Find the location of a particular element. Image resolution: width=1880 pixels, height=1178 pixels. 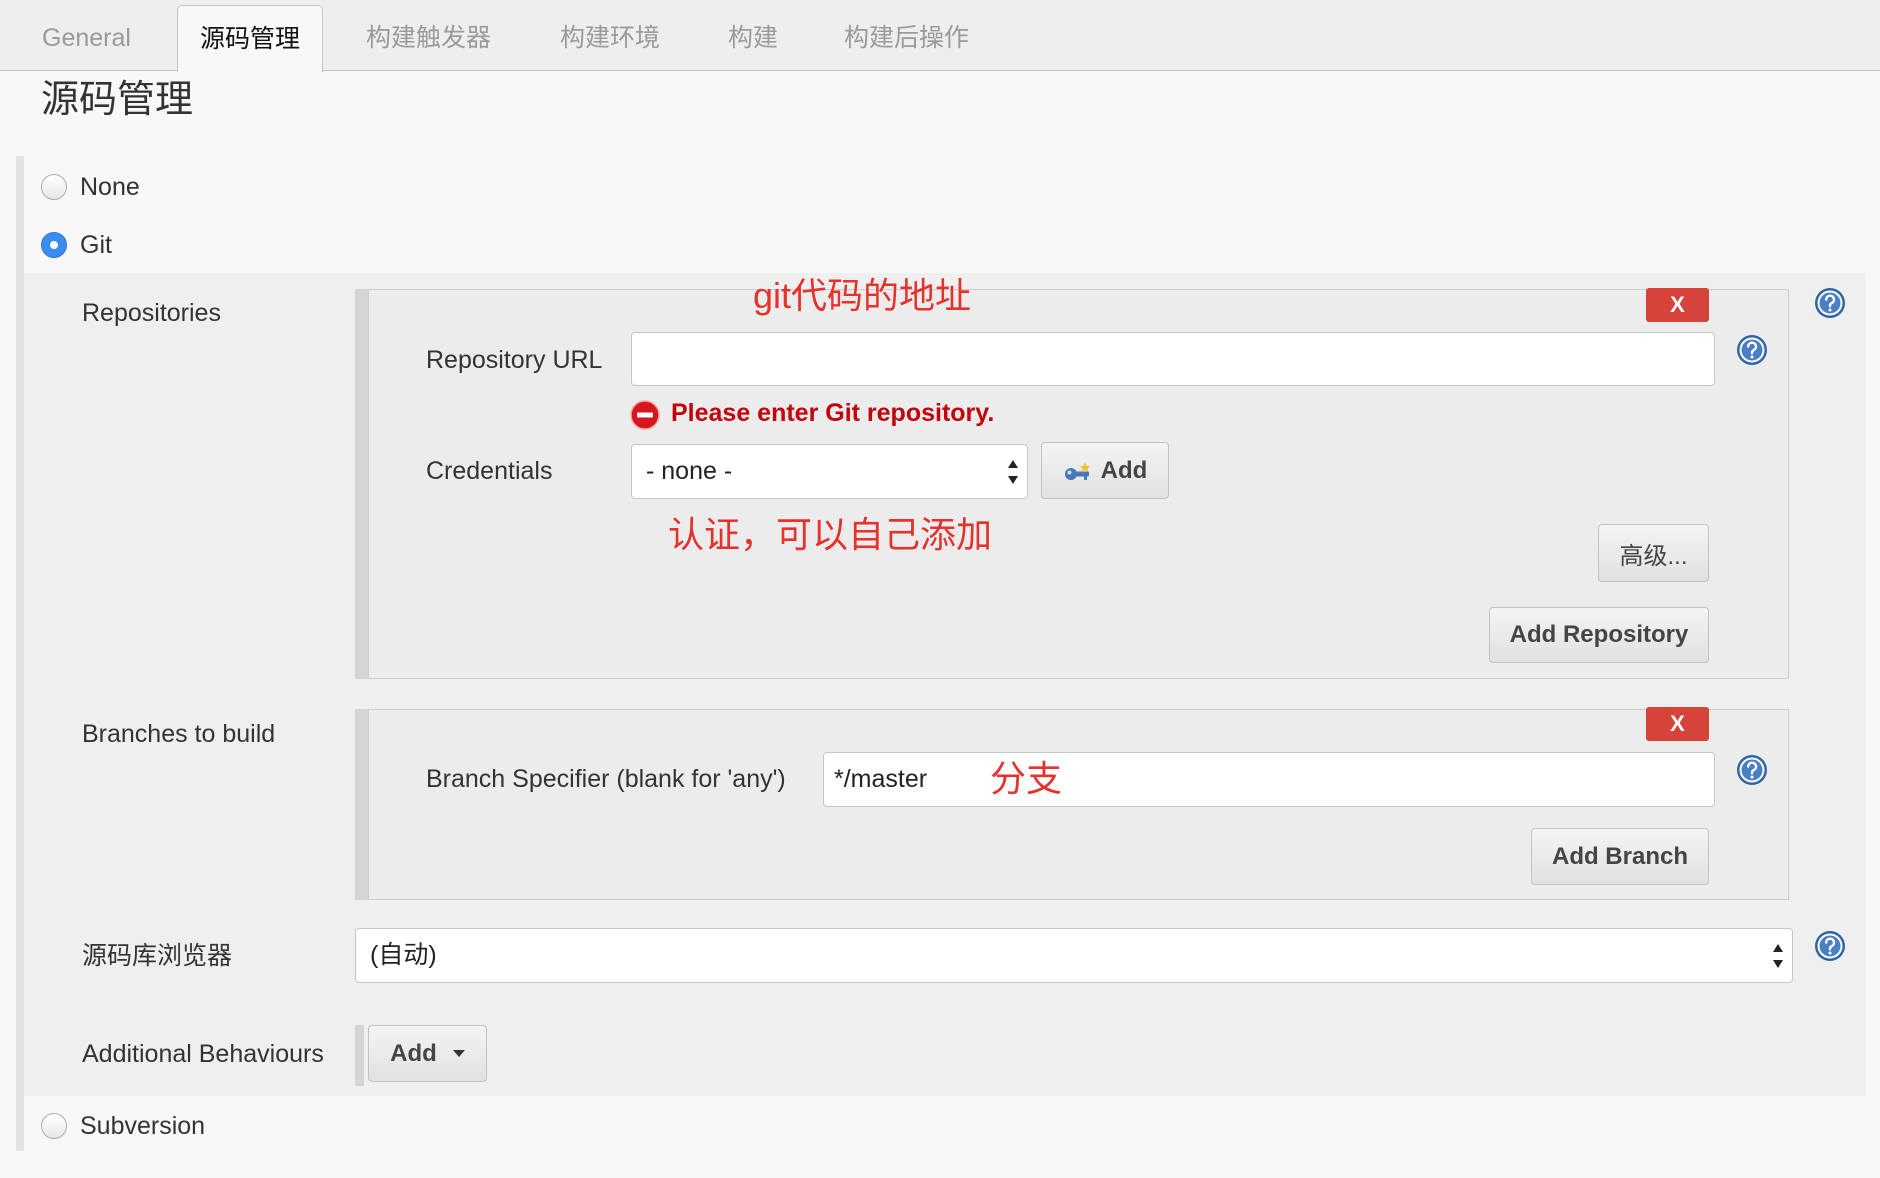

repository-browser-selected-value: (自动) is located at coordinates (403, 955).